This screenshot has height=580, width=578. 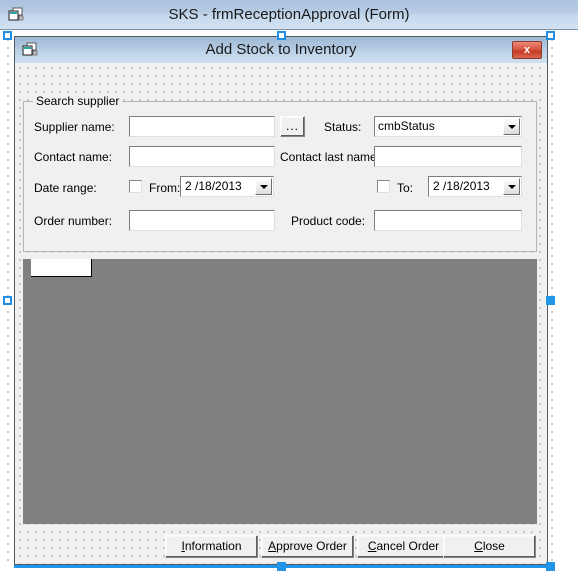 What do you see at coordinates (448, 126) in the screenshot?
I see `status-combobox: cmbStatus` at bounding box center [448, 126].